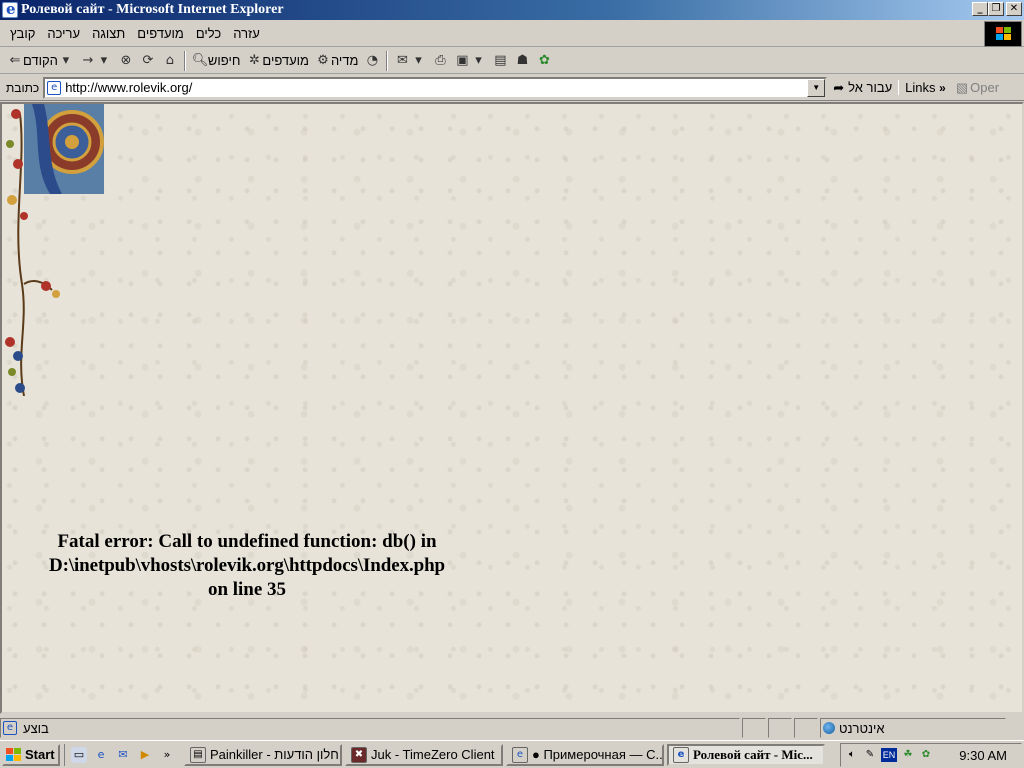 The height and width of the screenshot is (768, 1024). I want to click on print-button: ⎙, so click(440, 61).